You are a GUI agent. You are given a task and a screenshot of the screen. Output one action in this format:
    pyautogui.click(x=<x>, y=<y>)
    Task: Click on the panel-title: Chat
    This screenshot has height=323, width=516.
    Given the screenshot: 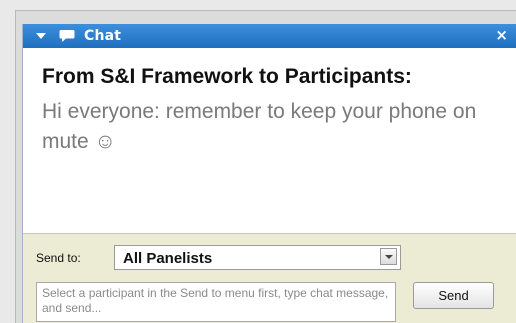 What is the action you would take?
    pyautogui.click(x=103, y=36)
    